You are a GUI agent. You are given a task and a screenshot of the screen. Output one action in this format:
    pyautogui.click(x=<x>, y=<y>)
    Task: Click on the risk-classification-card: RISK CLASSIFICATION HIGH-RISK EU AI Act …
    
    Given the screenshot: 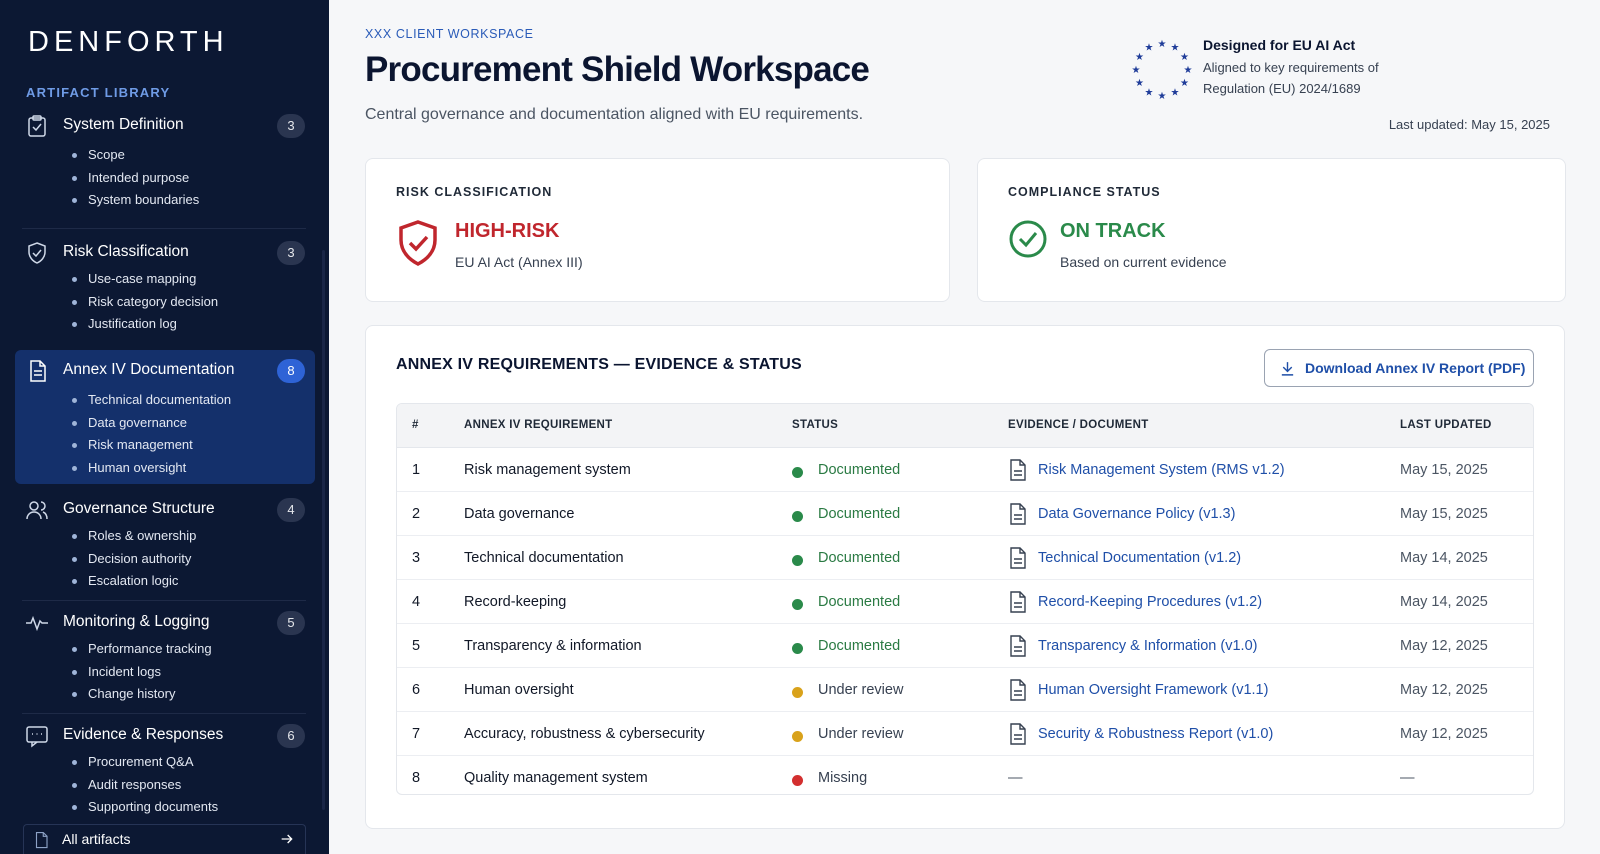 What is the action you would take?
    pyautogui.click(x=657, y=230)
    